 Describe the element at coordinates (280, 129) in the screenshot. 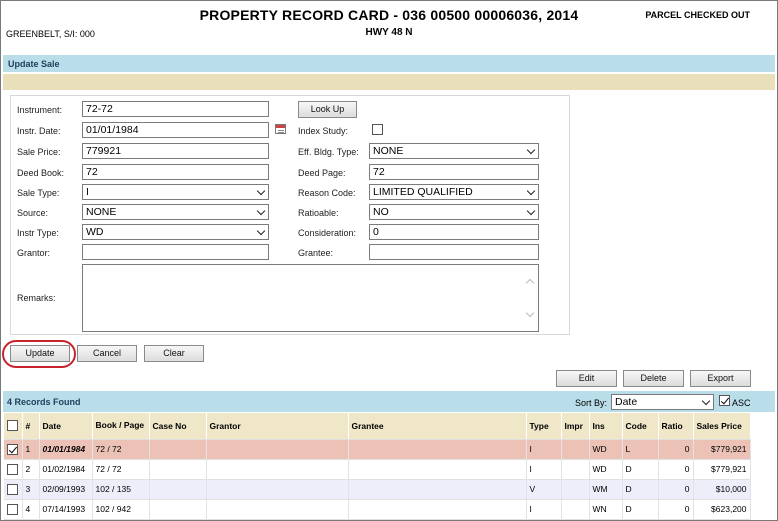

I see `calendar-icon` at that location.